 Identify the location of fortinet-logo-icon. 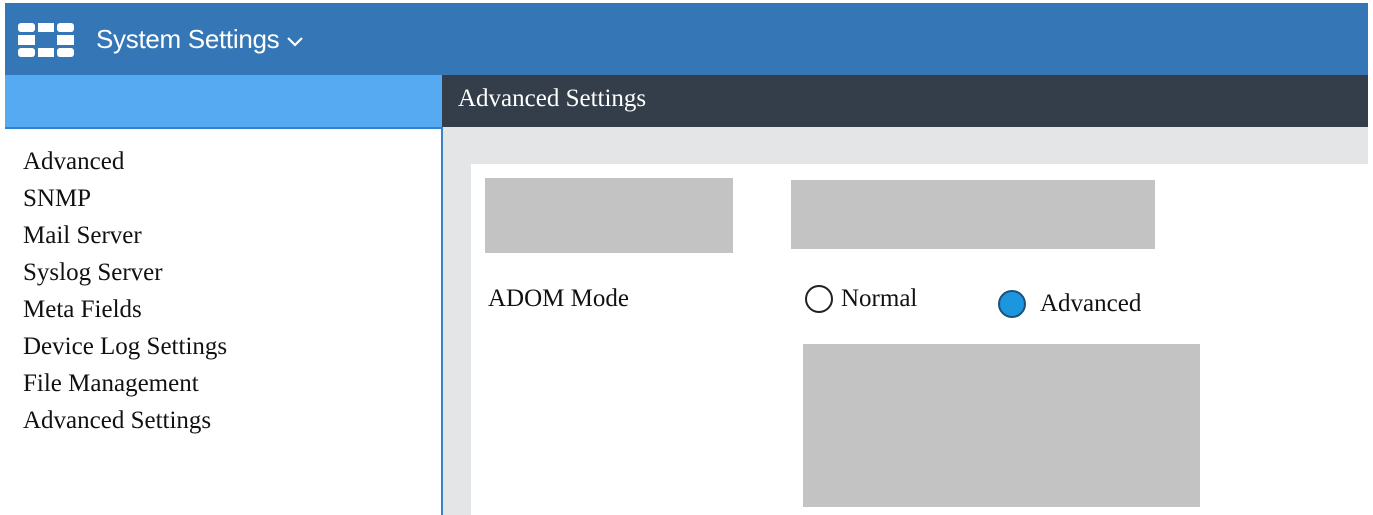
(46, 40).